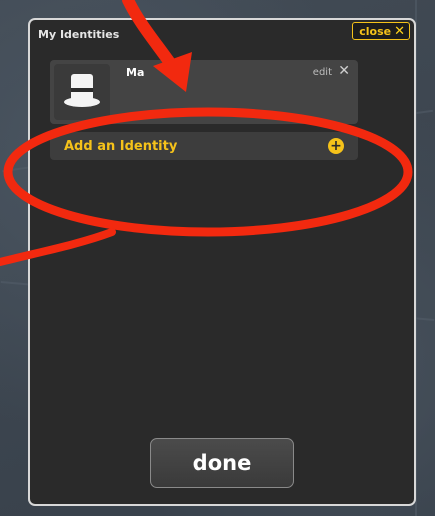 The height and width of the screenshot is (516, 435). I want to click on plus-circle-icon: +, so click(336, 146).